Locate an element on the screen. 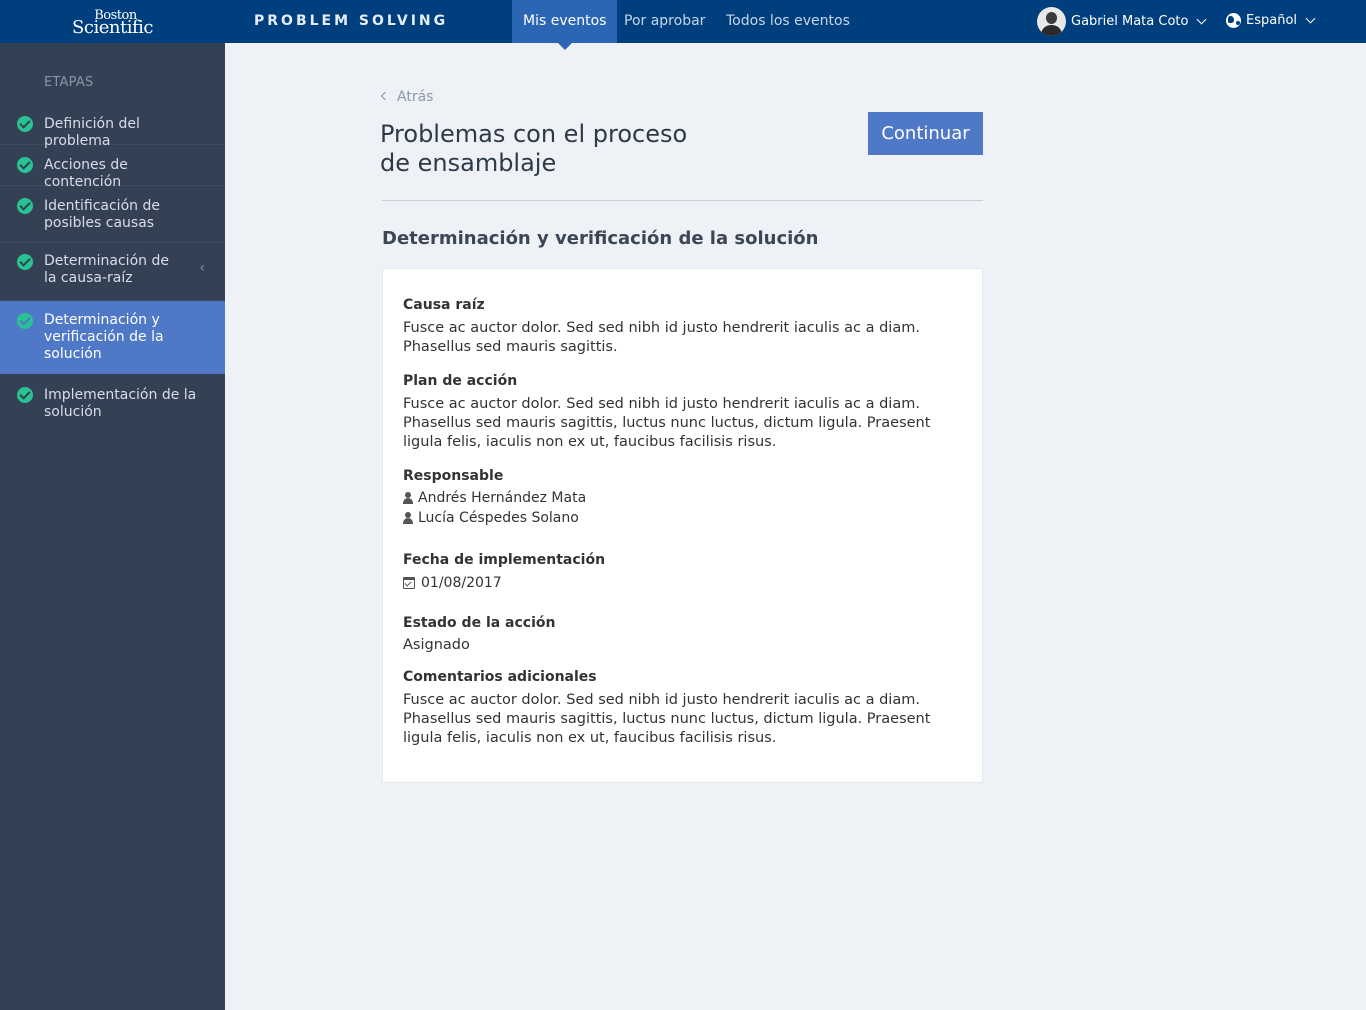  date-text: 01/08/2017 is located at coordinates (461, 583).